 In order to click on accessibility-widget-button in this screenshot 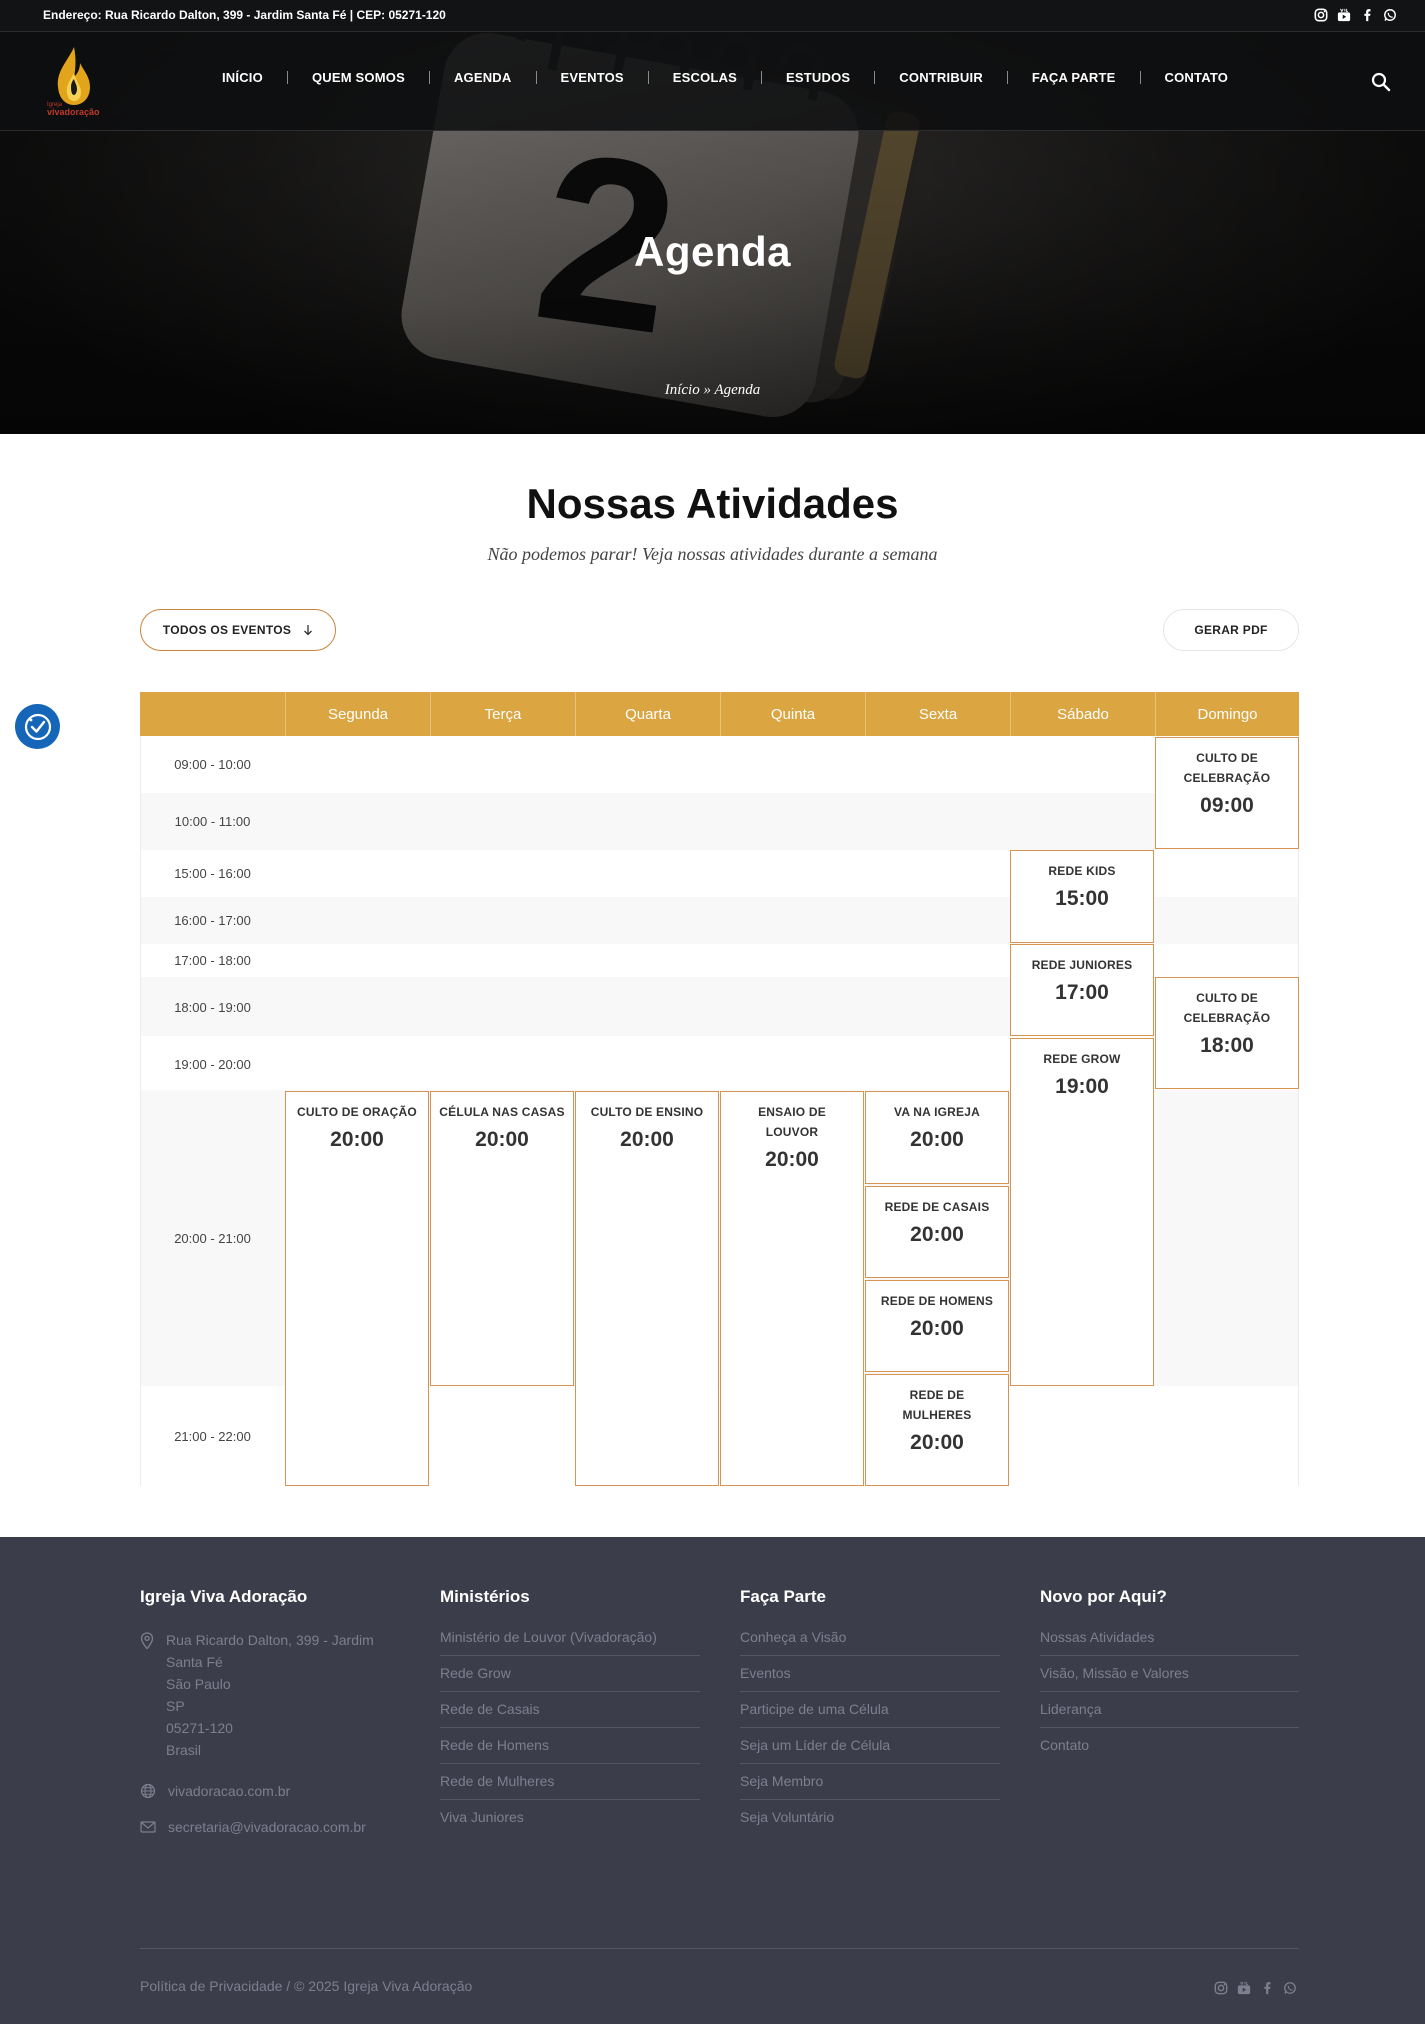, I will do `click(37, 726)`.